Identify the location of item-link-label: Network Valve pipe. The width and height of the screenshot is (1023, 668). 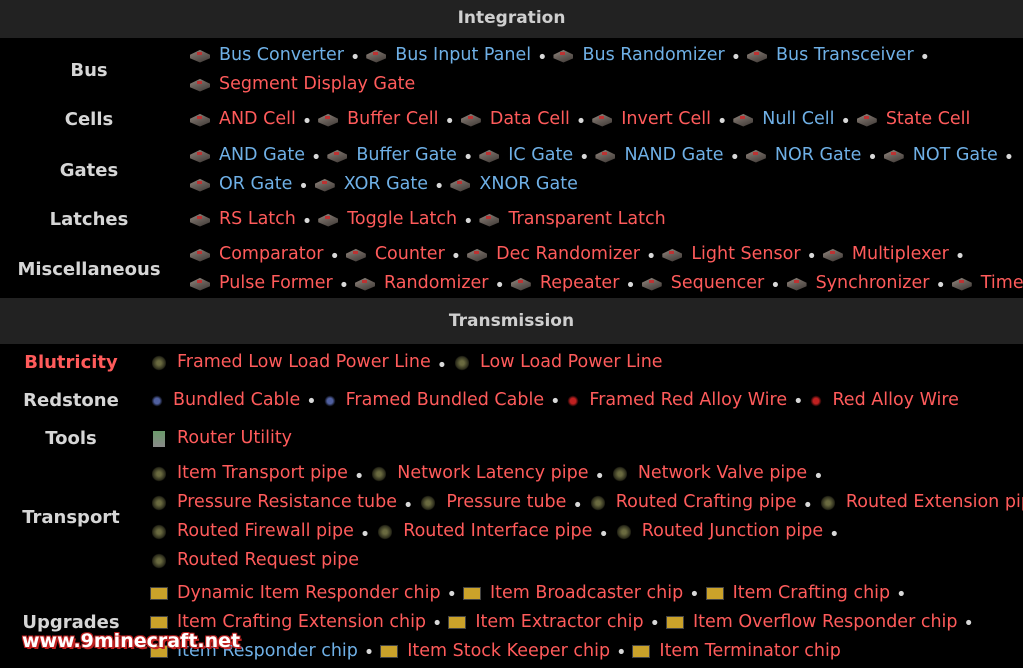
(722, 473).